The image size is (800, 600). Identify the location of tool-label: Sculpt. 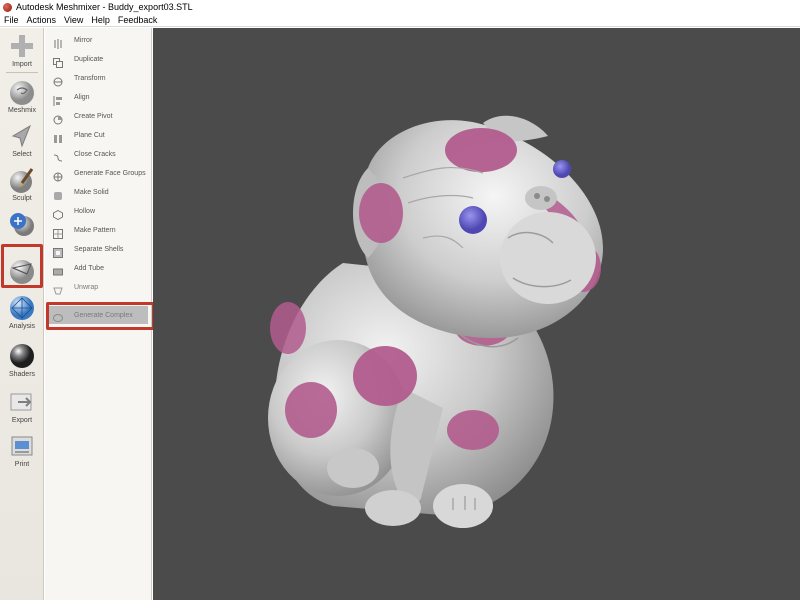
(22, 198).